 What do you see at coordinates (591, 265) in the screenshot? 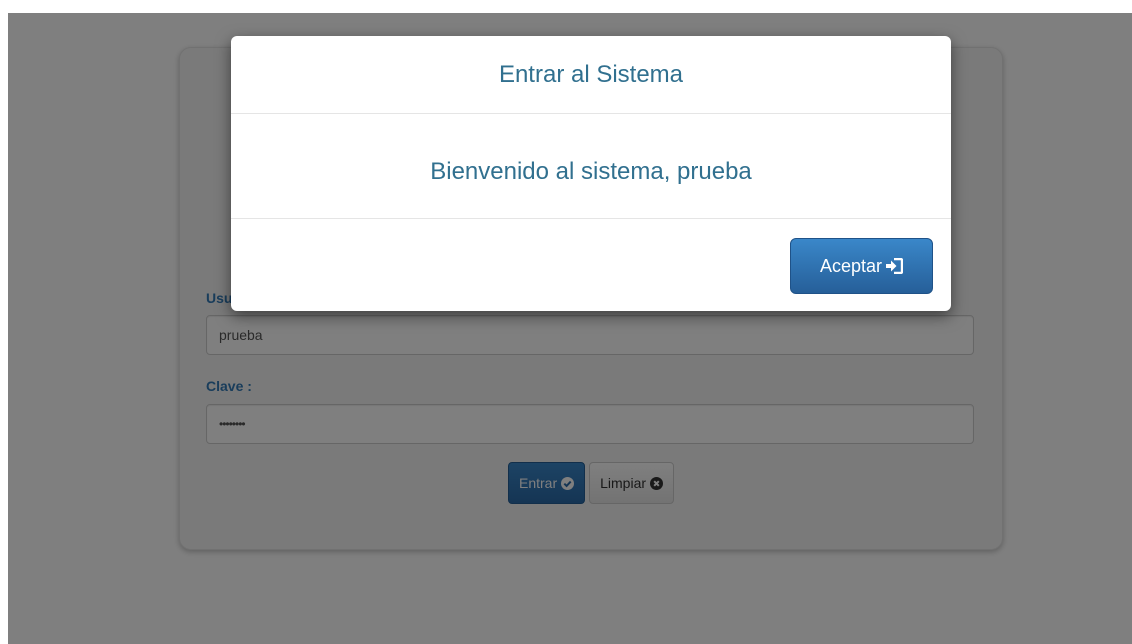
I see `modal-footer: Aceptar` at bounding box center [591, 265].